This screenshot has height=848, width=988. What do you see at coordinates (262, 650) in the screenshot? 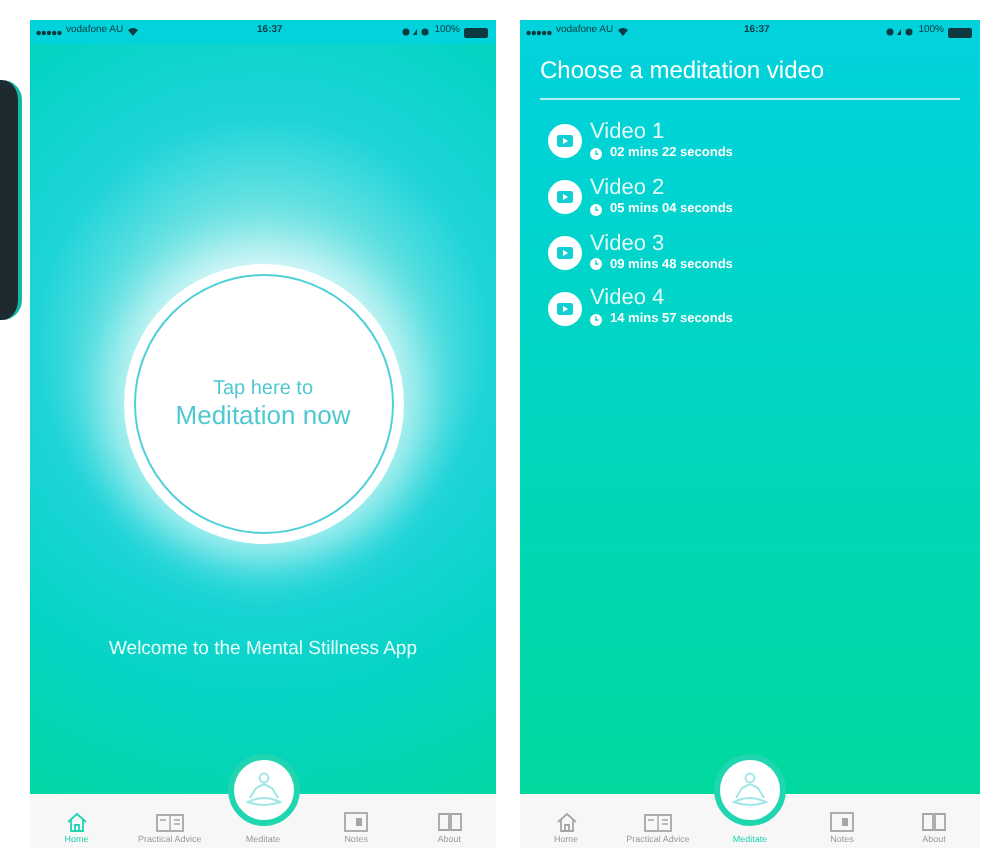
I see `welcome-text: Welcome to the Mental Stillness App` at bounding box center [262, 650].